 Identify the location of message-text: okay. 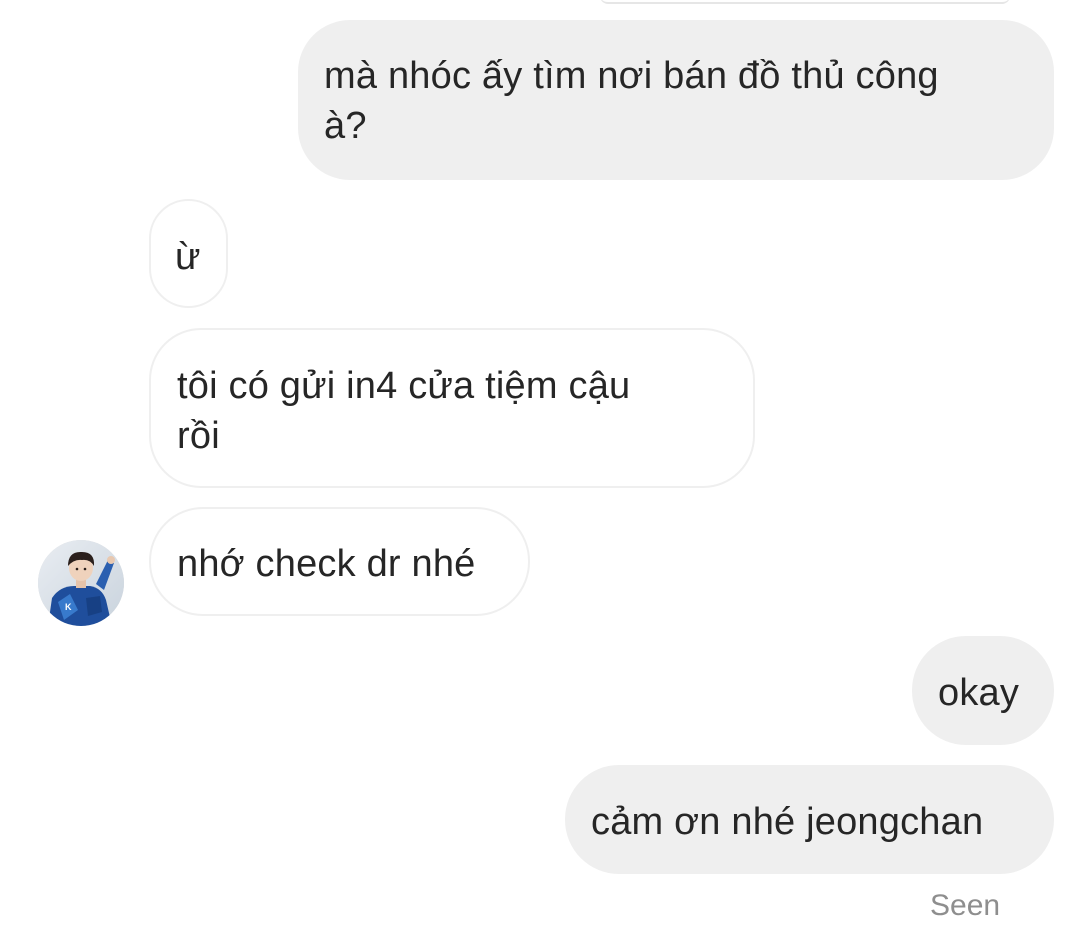
(979, 693).